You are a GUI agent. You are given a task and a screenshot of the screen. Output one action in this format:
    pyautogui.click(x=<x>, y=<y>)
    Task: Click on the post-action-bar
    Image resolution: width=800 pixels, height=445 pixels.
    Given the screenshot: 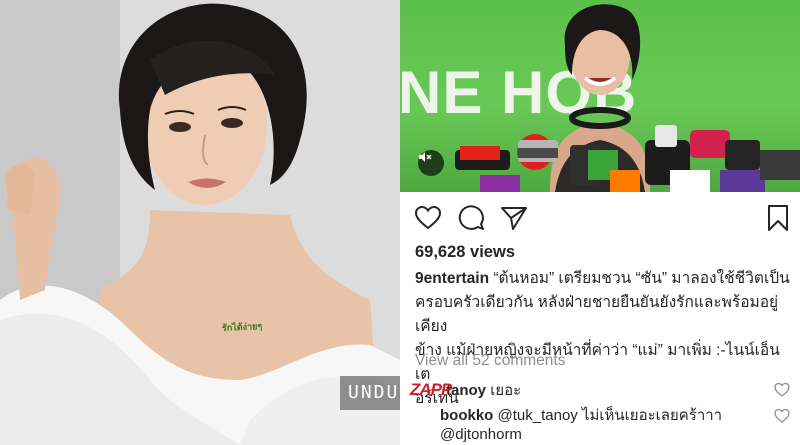 What is the action you would take?
    pyautogui.click(x=604, y=219)
    